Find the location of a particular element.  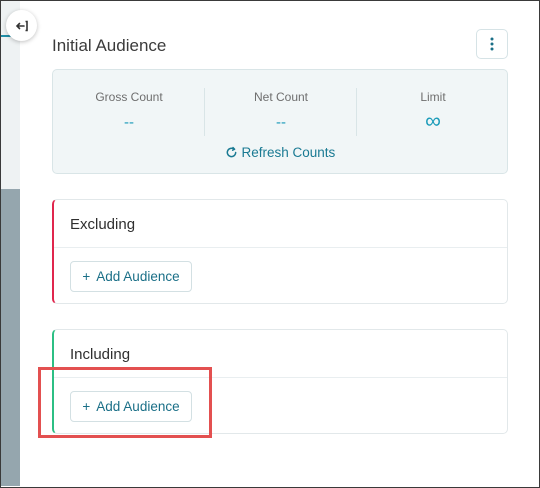

net-count-value: -- is located at coordinates (281, 122).